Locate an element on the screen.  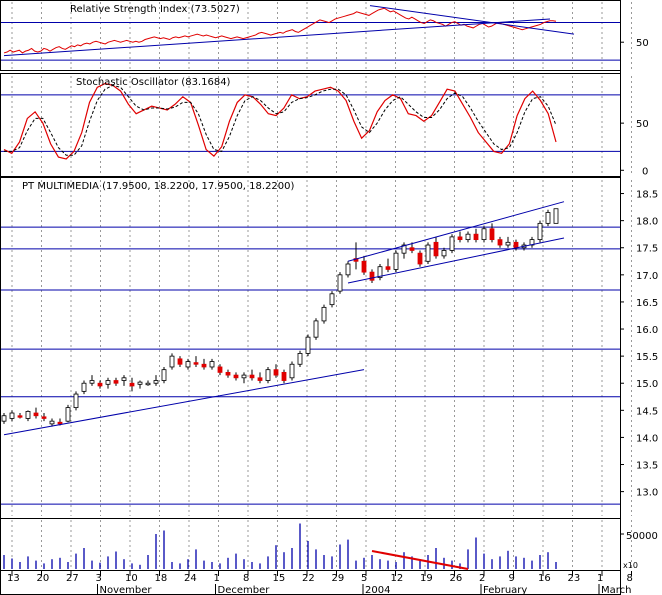
rsi-title: Relative Strength Index (73.5027) is located at coordinates (155, 9).